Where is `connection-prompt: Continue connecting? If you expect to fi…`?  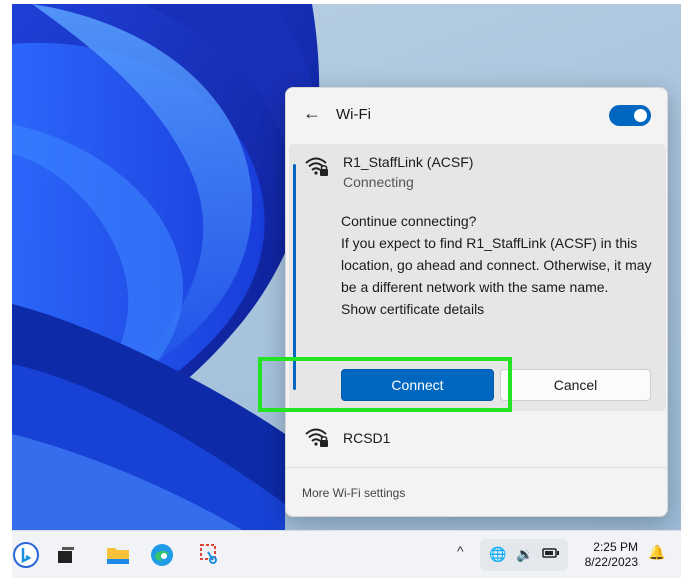
connection-prompt: Continue connecting? If you expect to fi… is located at coordinates (499, 265).